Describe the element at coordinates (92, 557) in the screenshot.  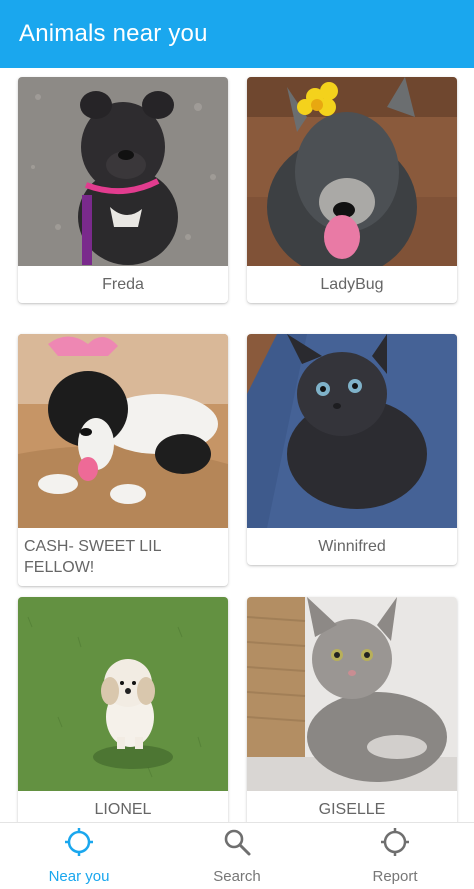
I see `animal-name: CASH- SWEET LIL FELLOW!` at that location.